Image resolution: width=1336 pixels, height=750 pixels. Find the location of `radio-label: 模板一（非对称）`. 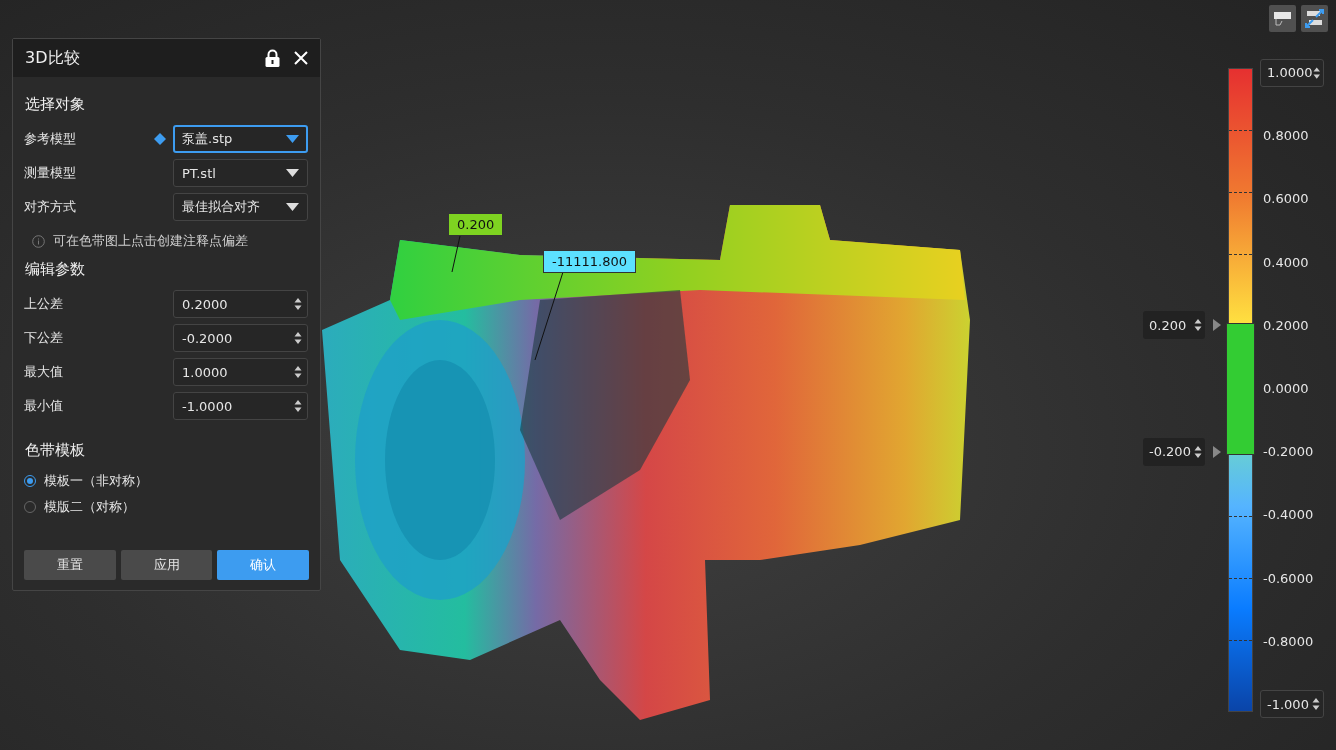

radio-label: 模板一（非对称） is located at coordinates (96, 481).